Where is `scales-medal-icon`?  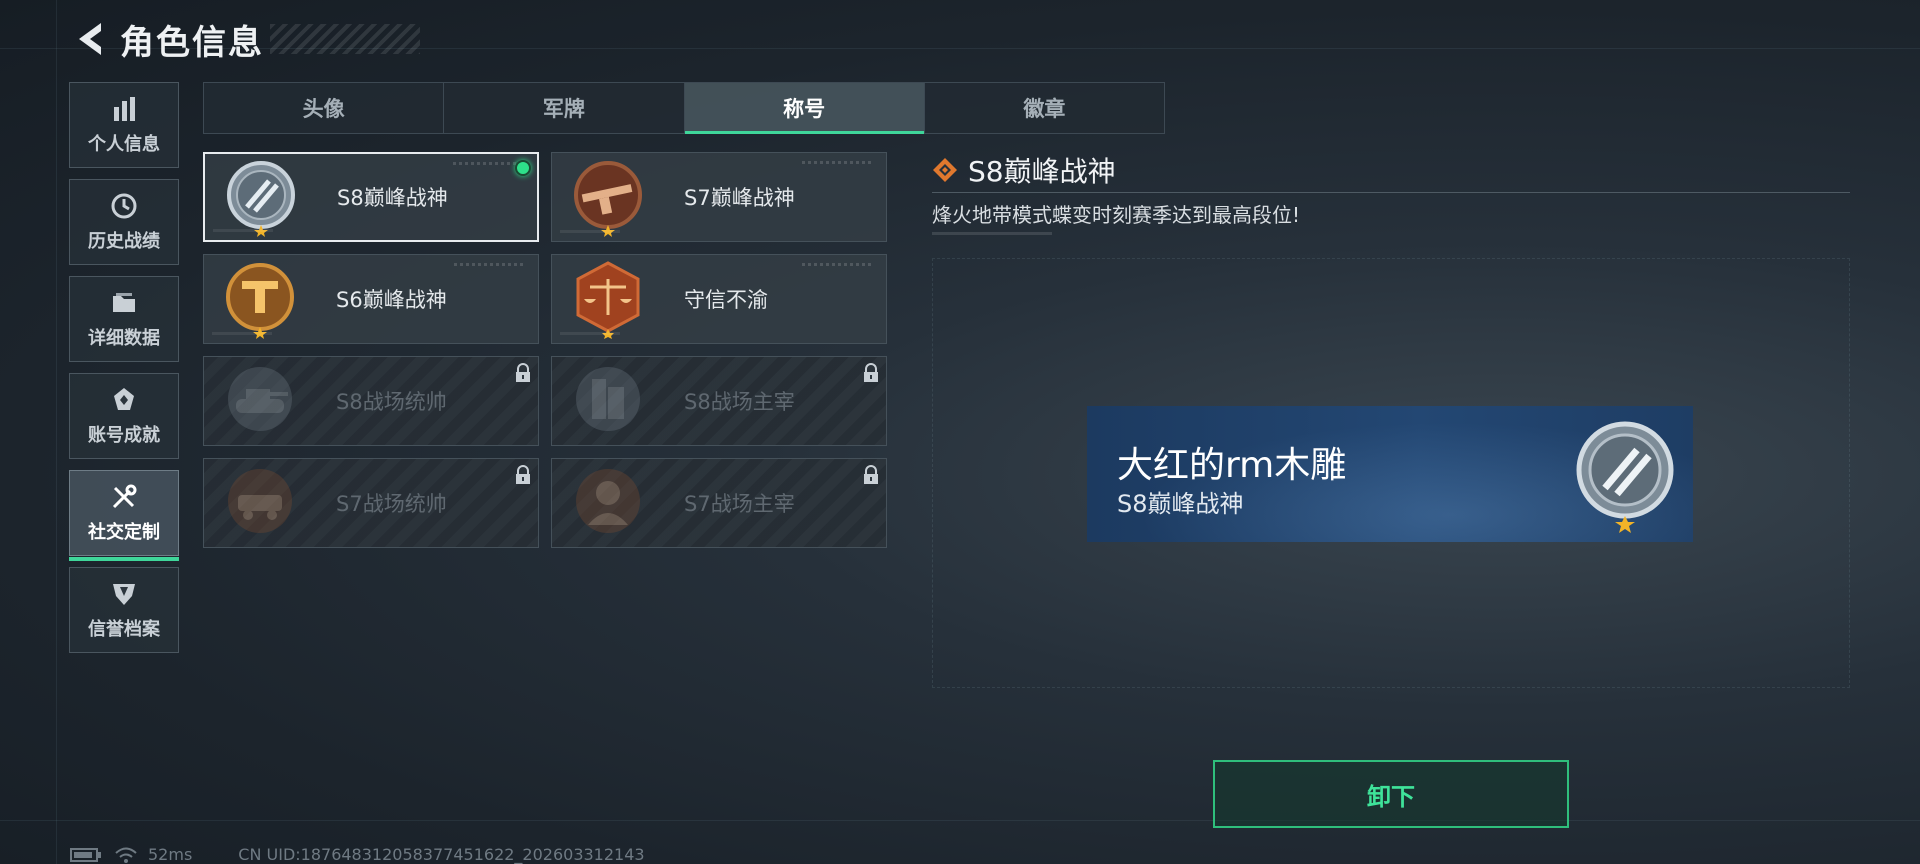 scales-medal-icon is located at coordinates (608, 299).